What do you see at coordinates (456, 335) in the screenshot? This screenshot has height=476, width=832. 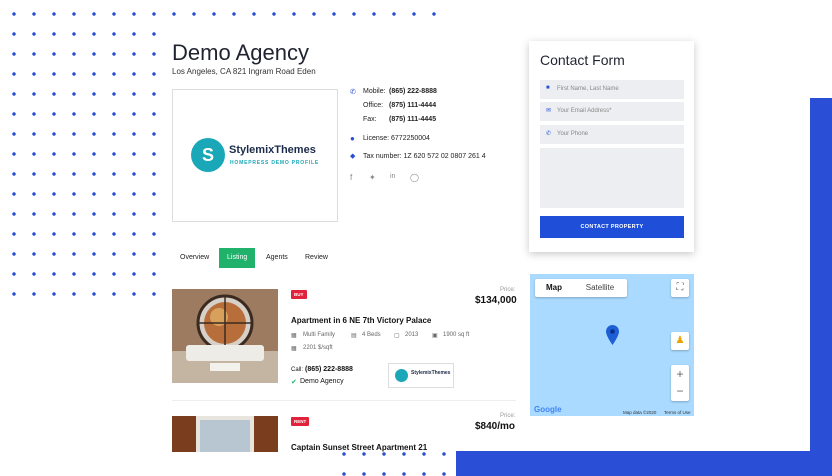 I see `area: 1900 sq ft` at bounding box center [456, 335].